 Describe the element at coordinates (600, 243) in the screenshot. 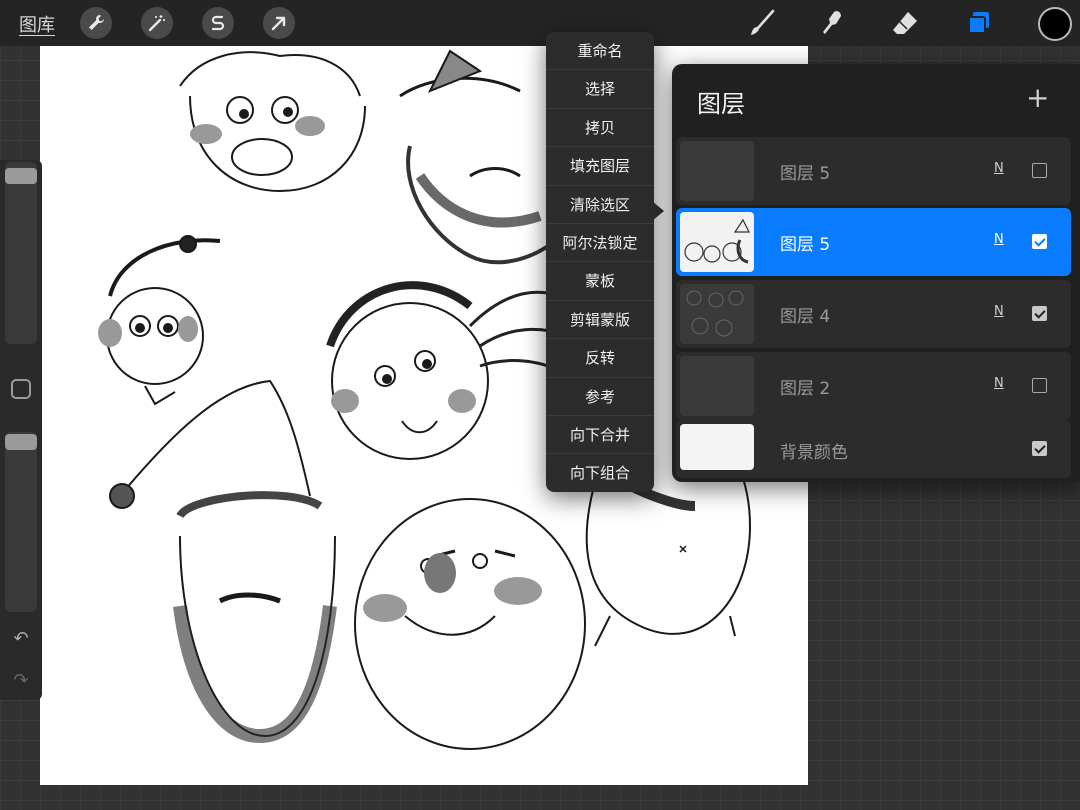

I see `menu-alpha-lock: 阿尔法锁定` at that location.